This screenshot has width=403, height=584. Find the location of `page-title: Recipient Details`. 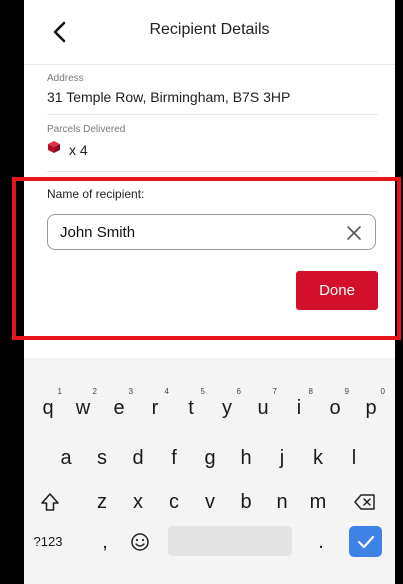

page-title: Recipient Details is located at coordinates (209, 29).